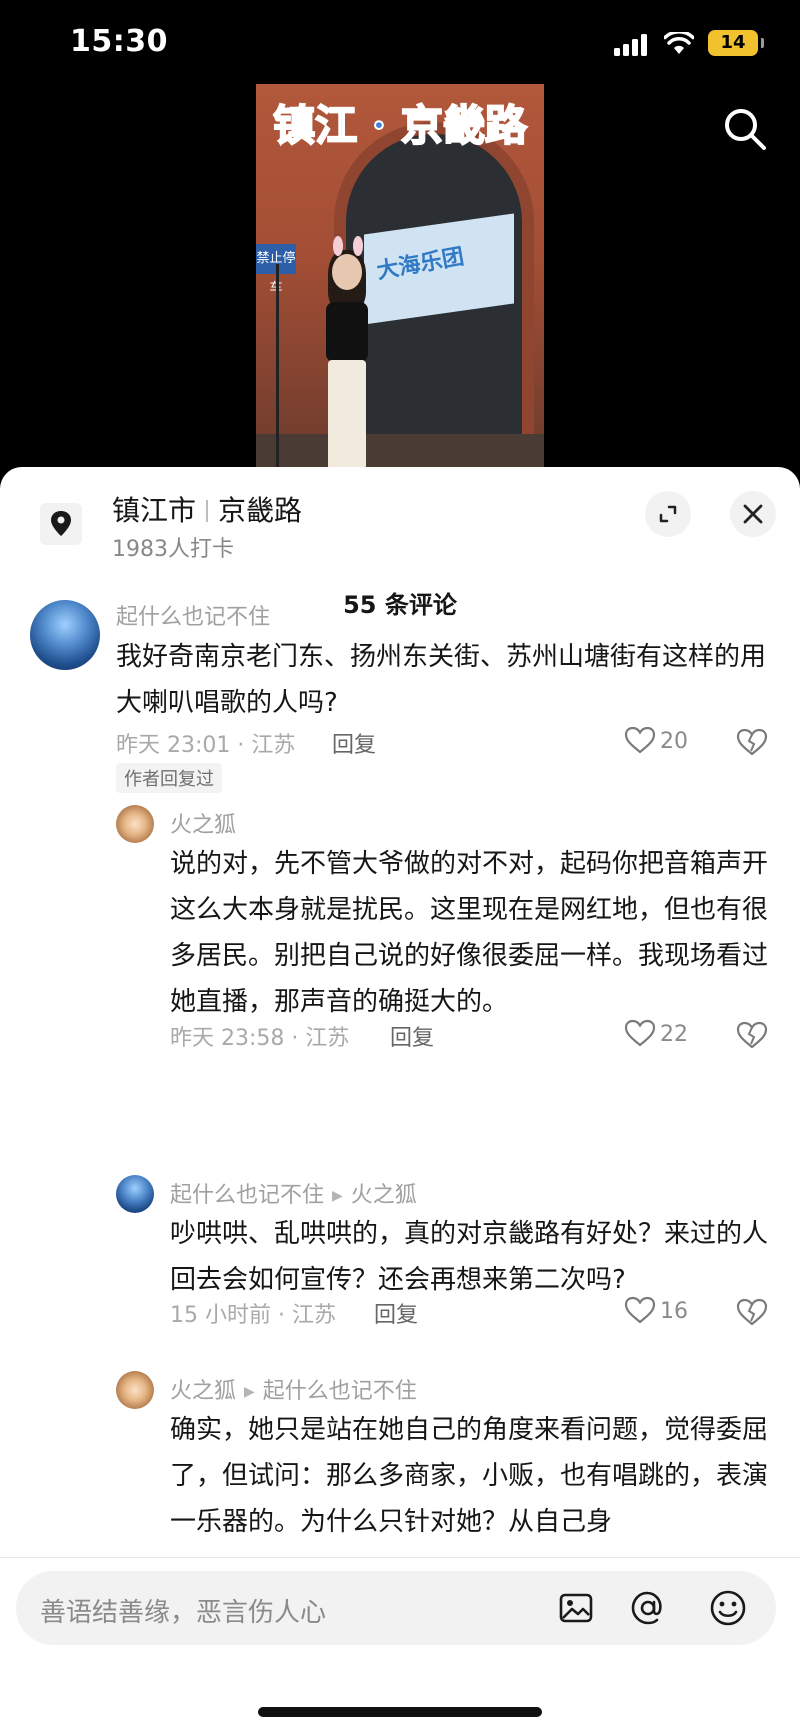 The width and height of the screenshot is (800, 1731). What do you see at coordinates (648, 1608) in the screenshot?
I see `at-icon` at bounding box center [648, 1608].